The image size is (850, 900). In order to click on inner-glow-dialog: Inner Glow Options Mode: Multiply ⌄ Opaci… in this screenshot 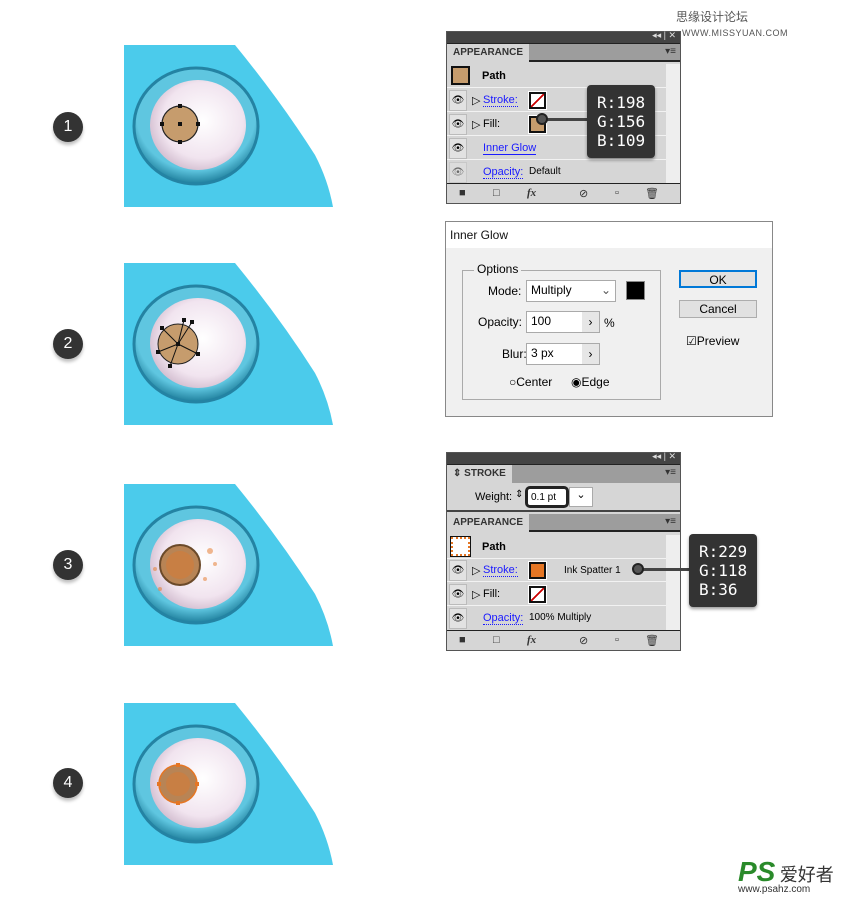, I will do `click(609, 319)`.